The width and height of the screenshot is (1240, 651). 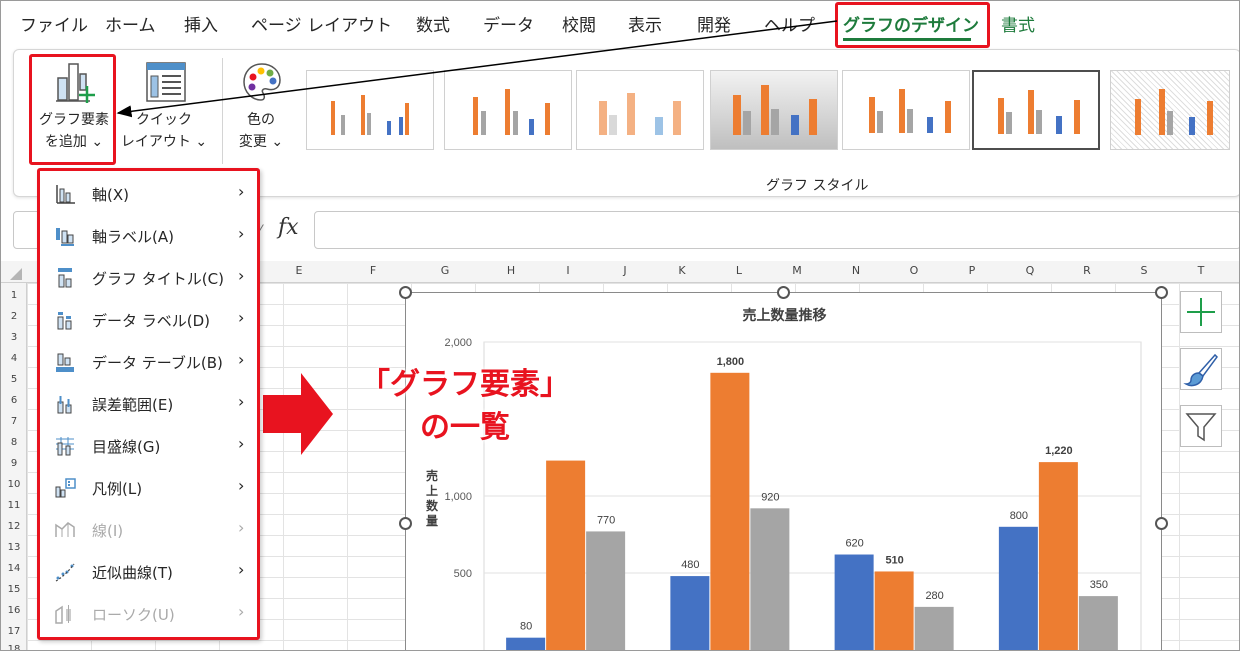 What do you see at coordinates (914, 270) in the screenshot?
I see `column-header: O` at bounding box center [914, 270].